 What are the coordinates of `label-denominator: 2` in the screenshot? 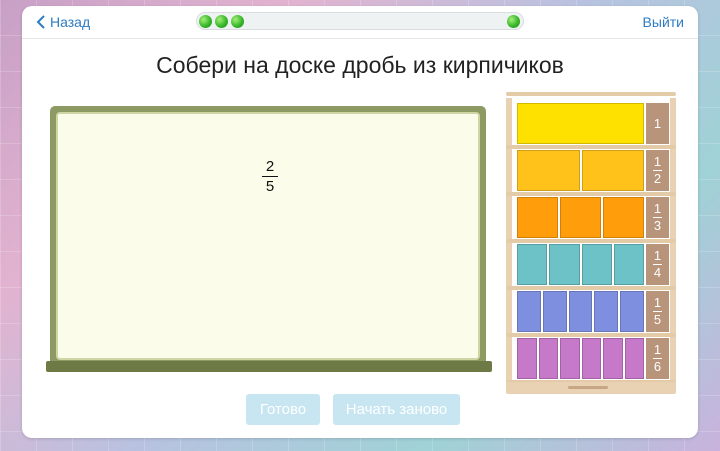 It's located at (657, 178).